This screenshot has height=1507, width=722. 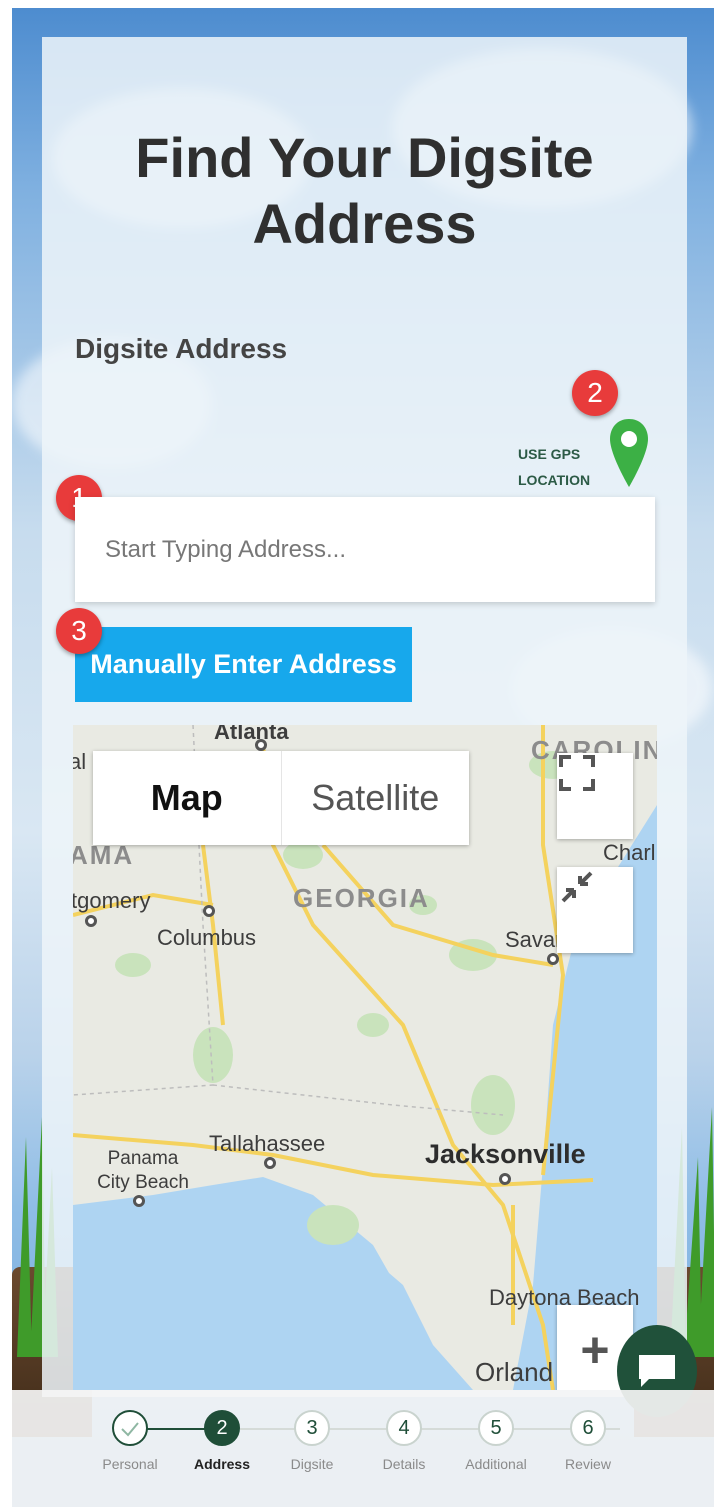 What do you see at coordinates (376, 798) in the screenshot?
I see `map-type-satellite-button: Satellite` at bounding box center [376, 798].